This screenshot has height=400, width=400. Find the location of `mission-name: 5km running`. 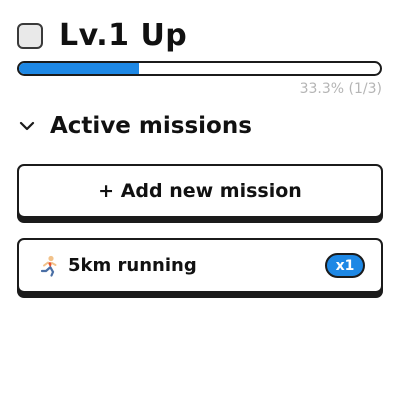

mission-name: 5km running is located at coordinates (132, 265).